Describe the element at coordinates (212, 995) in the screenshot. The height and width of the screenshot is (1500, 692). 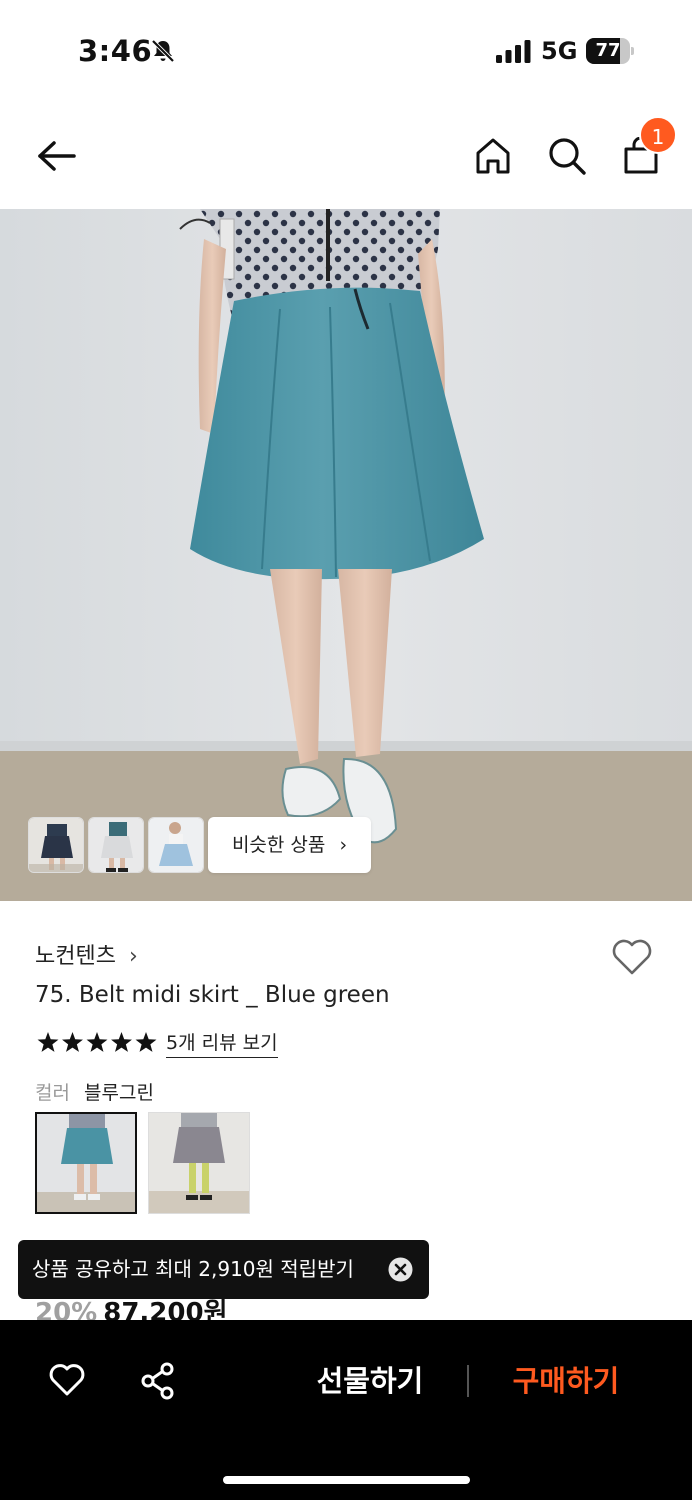
I see `product-title: 75. Belt midi skirt _ Blue green` at that location.